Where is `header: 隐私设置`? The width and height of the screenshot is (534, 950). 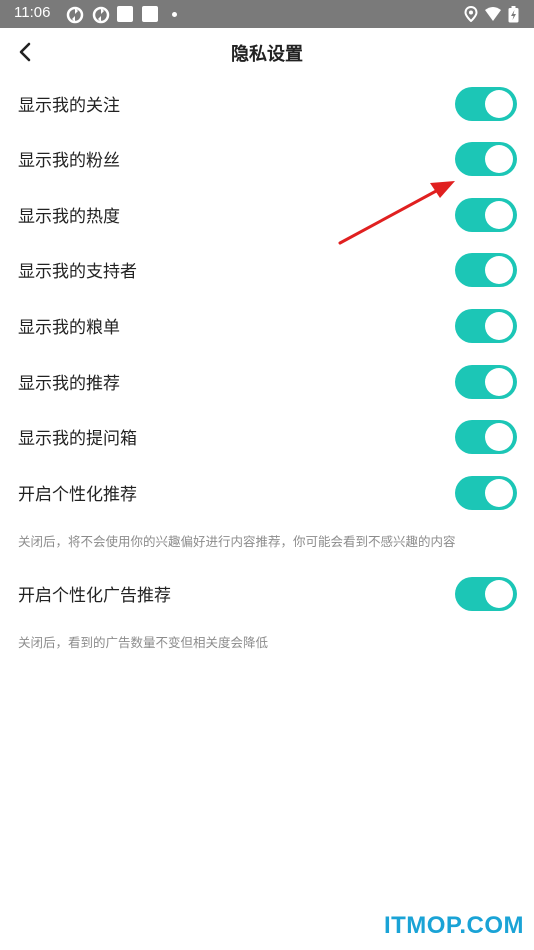 header: 隐私设置 is located at coordinates (267, 52).